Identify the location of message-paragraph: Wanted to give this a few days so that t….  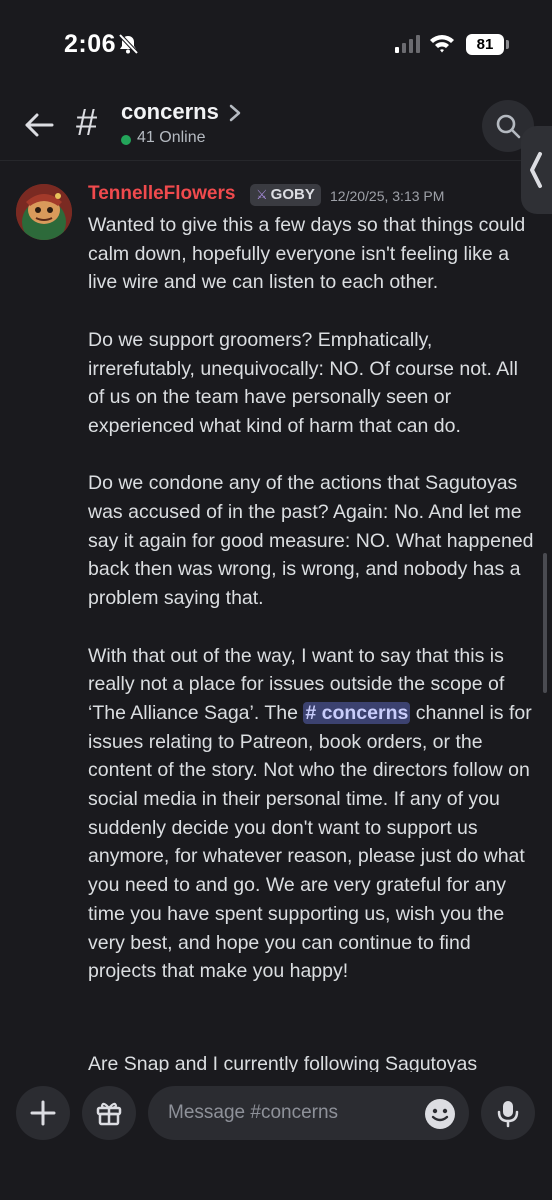
(307, 254).